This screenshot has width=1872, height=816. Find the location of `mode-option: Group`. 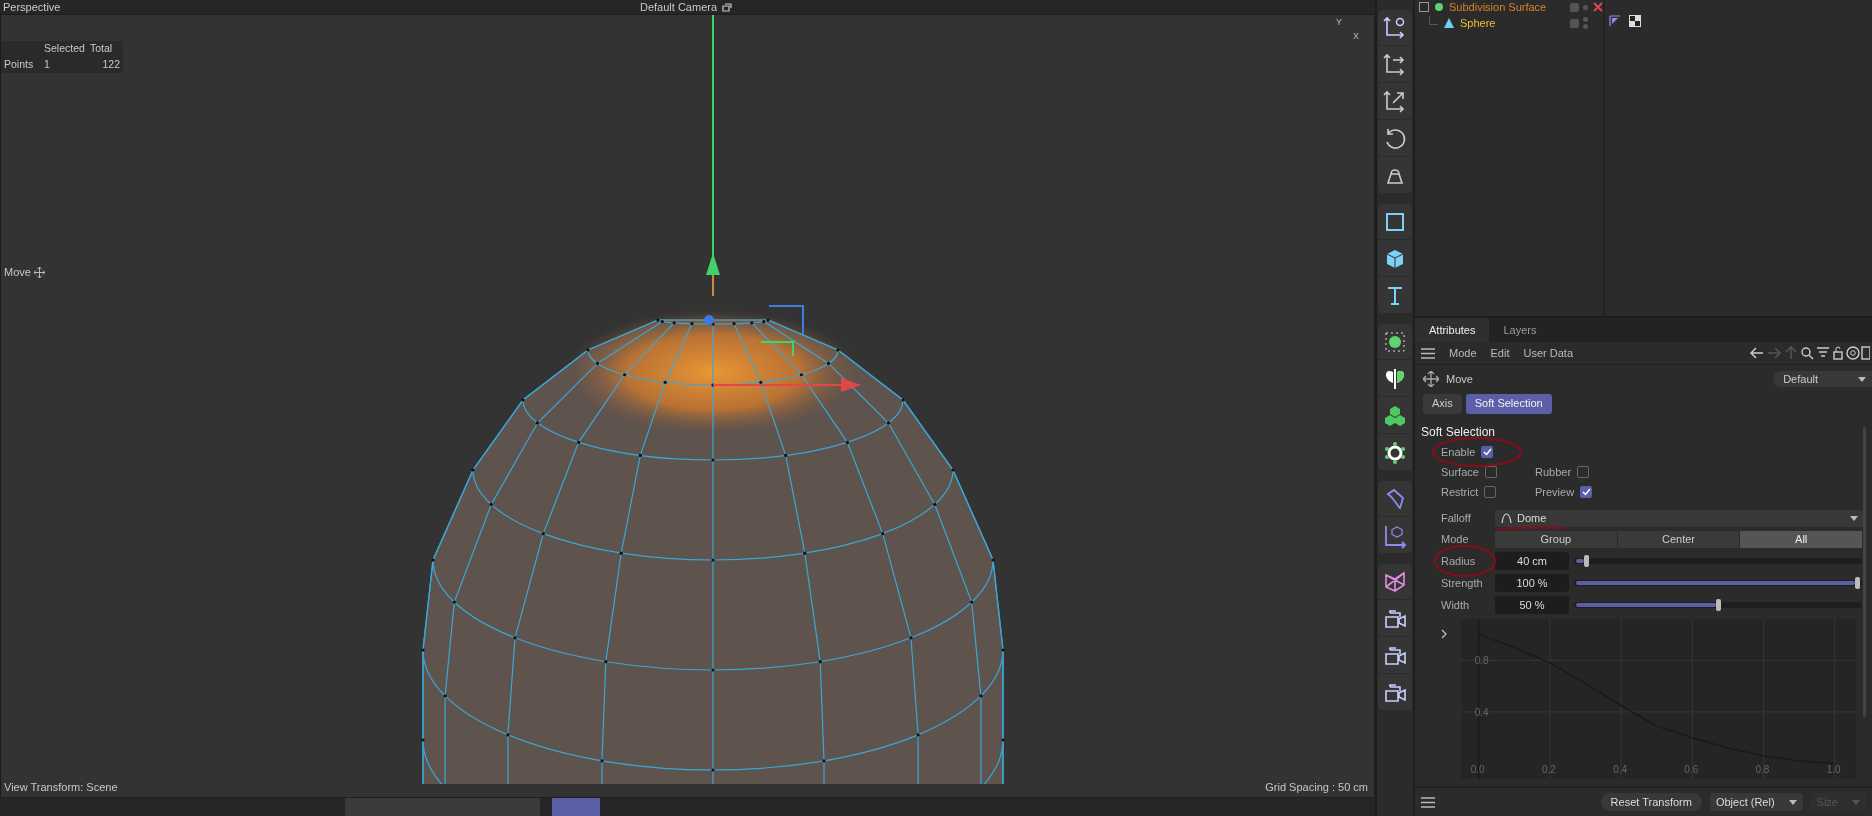

mode-option: Group is located at coordinates (1556, 539).